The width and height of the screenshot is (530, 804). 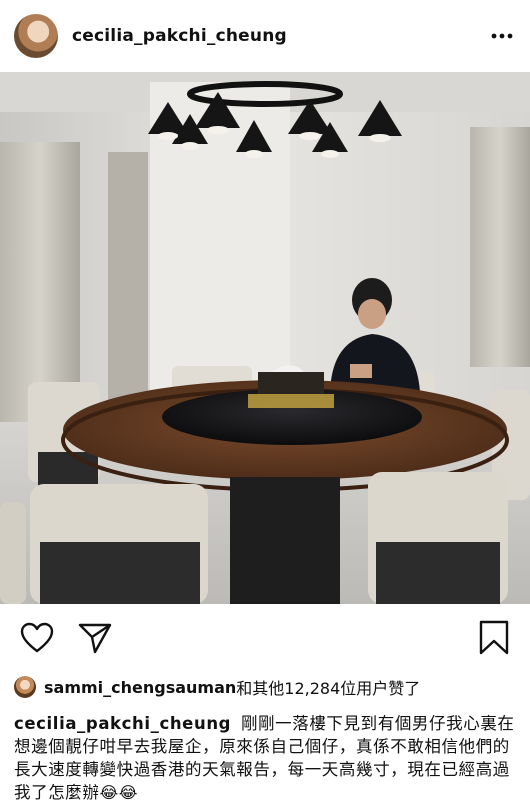 I want to click on send-icon, so click(x=95, y=640).